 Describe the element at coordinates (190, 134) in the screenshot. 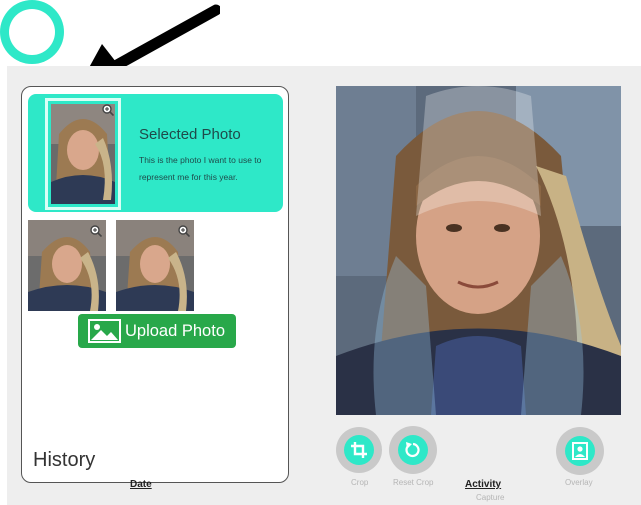

I see `selected-photo-title: Selected Photo` at that location.